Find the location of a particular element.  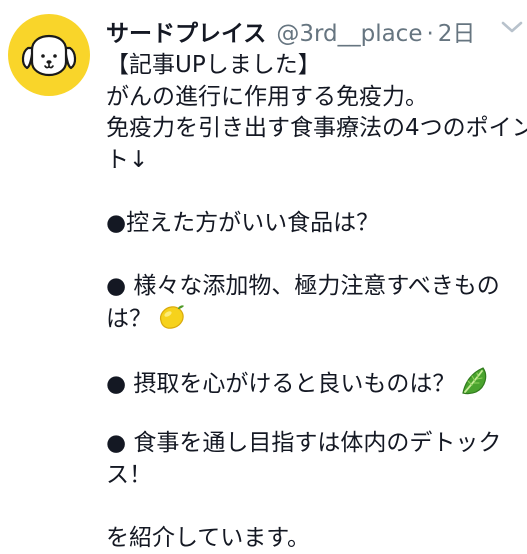

timestamp: 2日 is located at coordinates (457, 31).